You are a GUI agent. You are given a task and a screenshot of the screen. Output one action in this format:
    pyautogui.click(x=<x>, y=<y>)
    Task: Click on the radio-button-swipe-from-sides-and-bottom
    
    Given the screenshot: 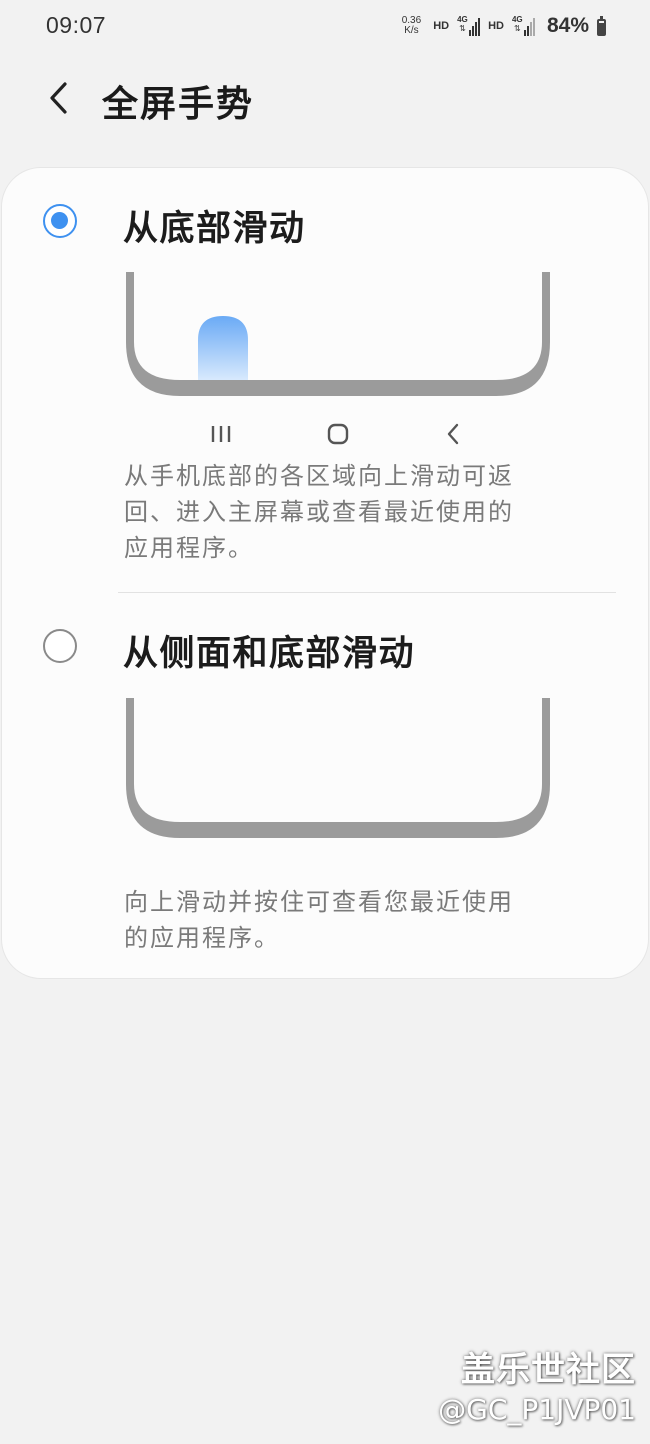 What is the action you would take?
    pyautogui.click(x=60, y=646)
    